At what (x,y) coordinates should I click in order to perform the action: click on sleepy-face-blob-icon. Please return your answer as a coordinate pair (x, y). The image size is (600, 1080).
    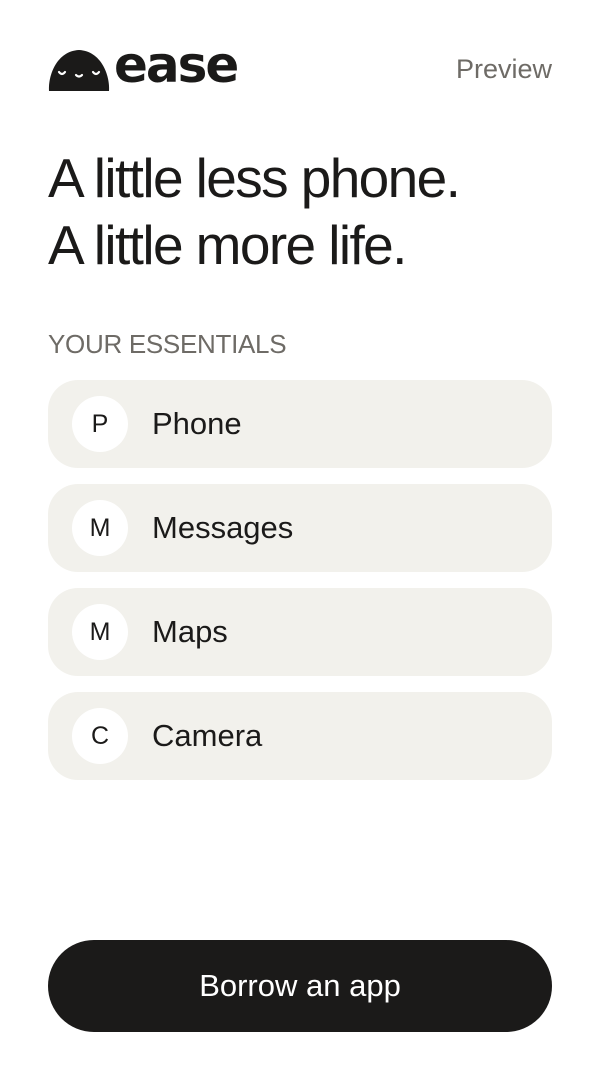
    Looking at the image, I should click on (79, 70).